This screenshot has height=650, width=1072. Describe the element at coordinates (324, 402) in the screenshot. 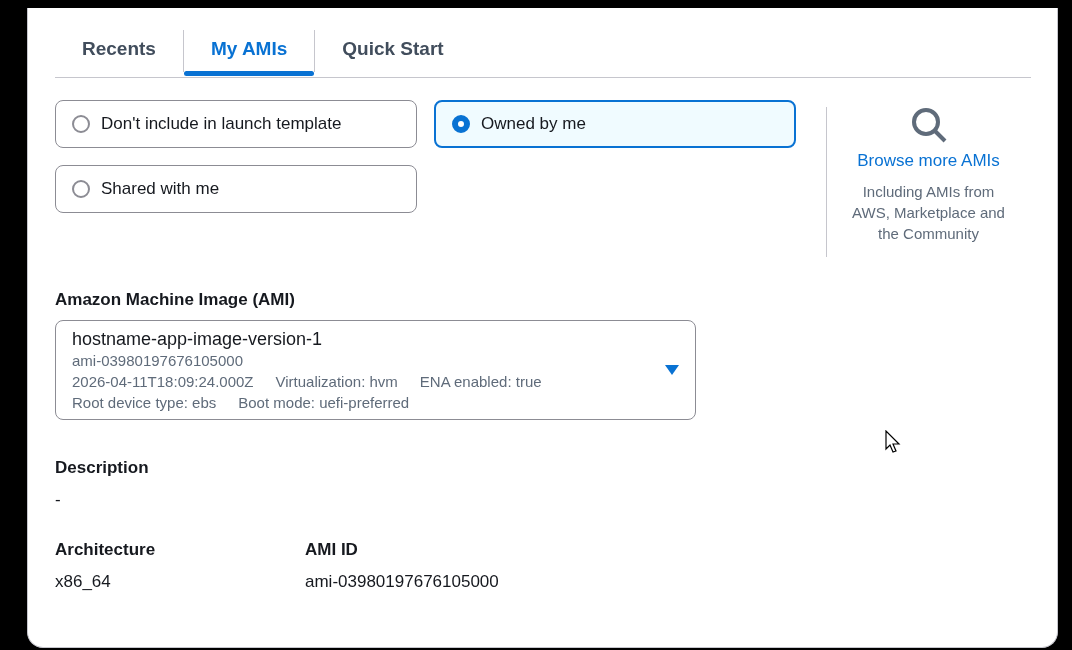

I see `ami-detail: Boot mode: uefi-preferred` at that location.